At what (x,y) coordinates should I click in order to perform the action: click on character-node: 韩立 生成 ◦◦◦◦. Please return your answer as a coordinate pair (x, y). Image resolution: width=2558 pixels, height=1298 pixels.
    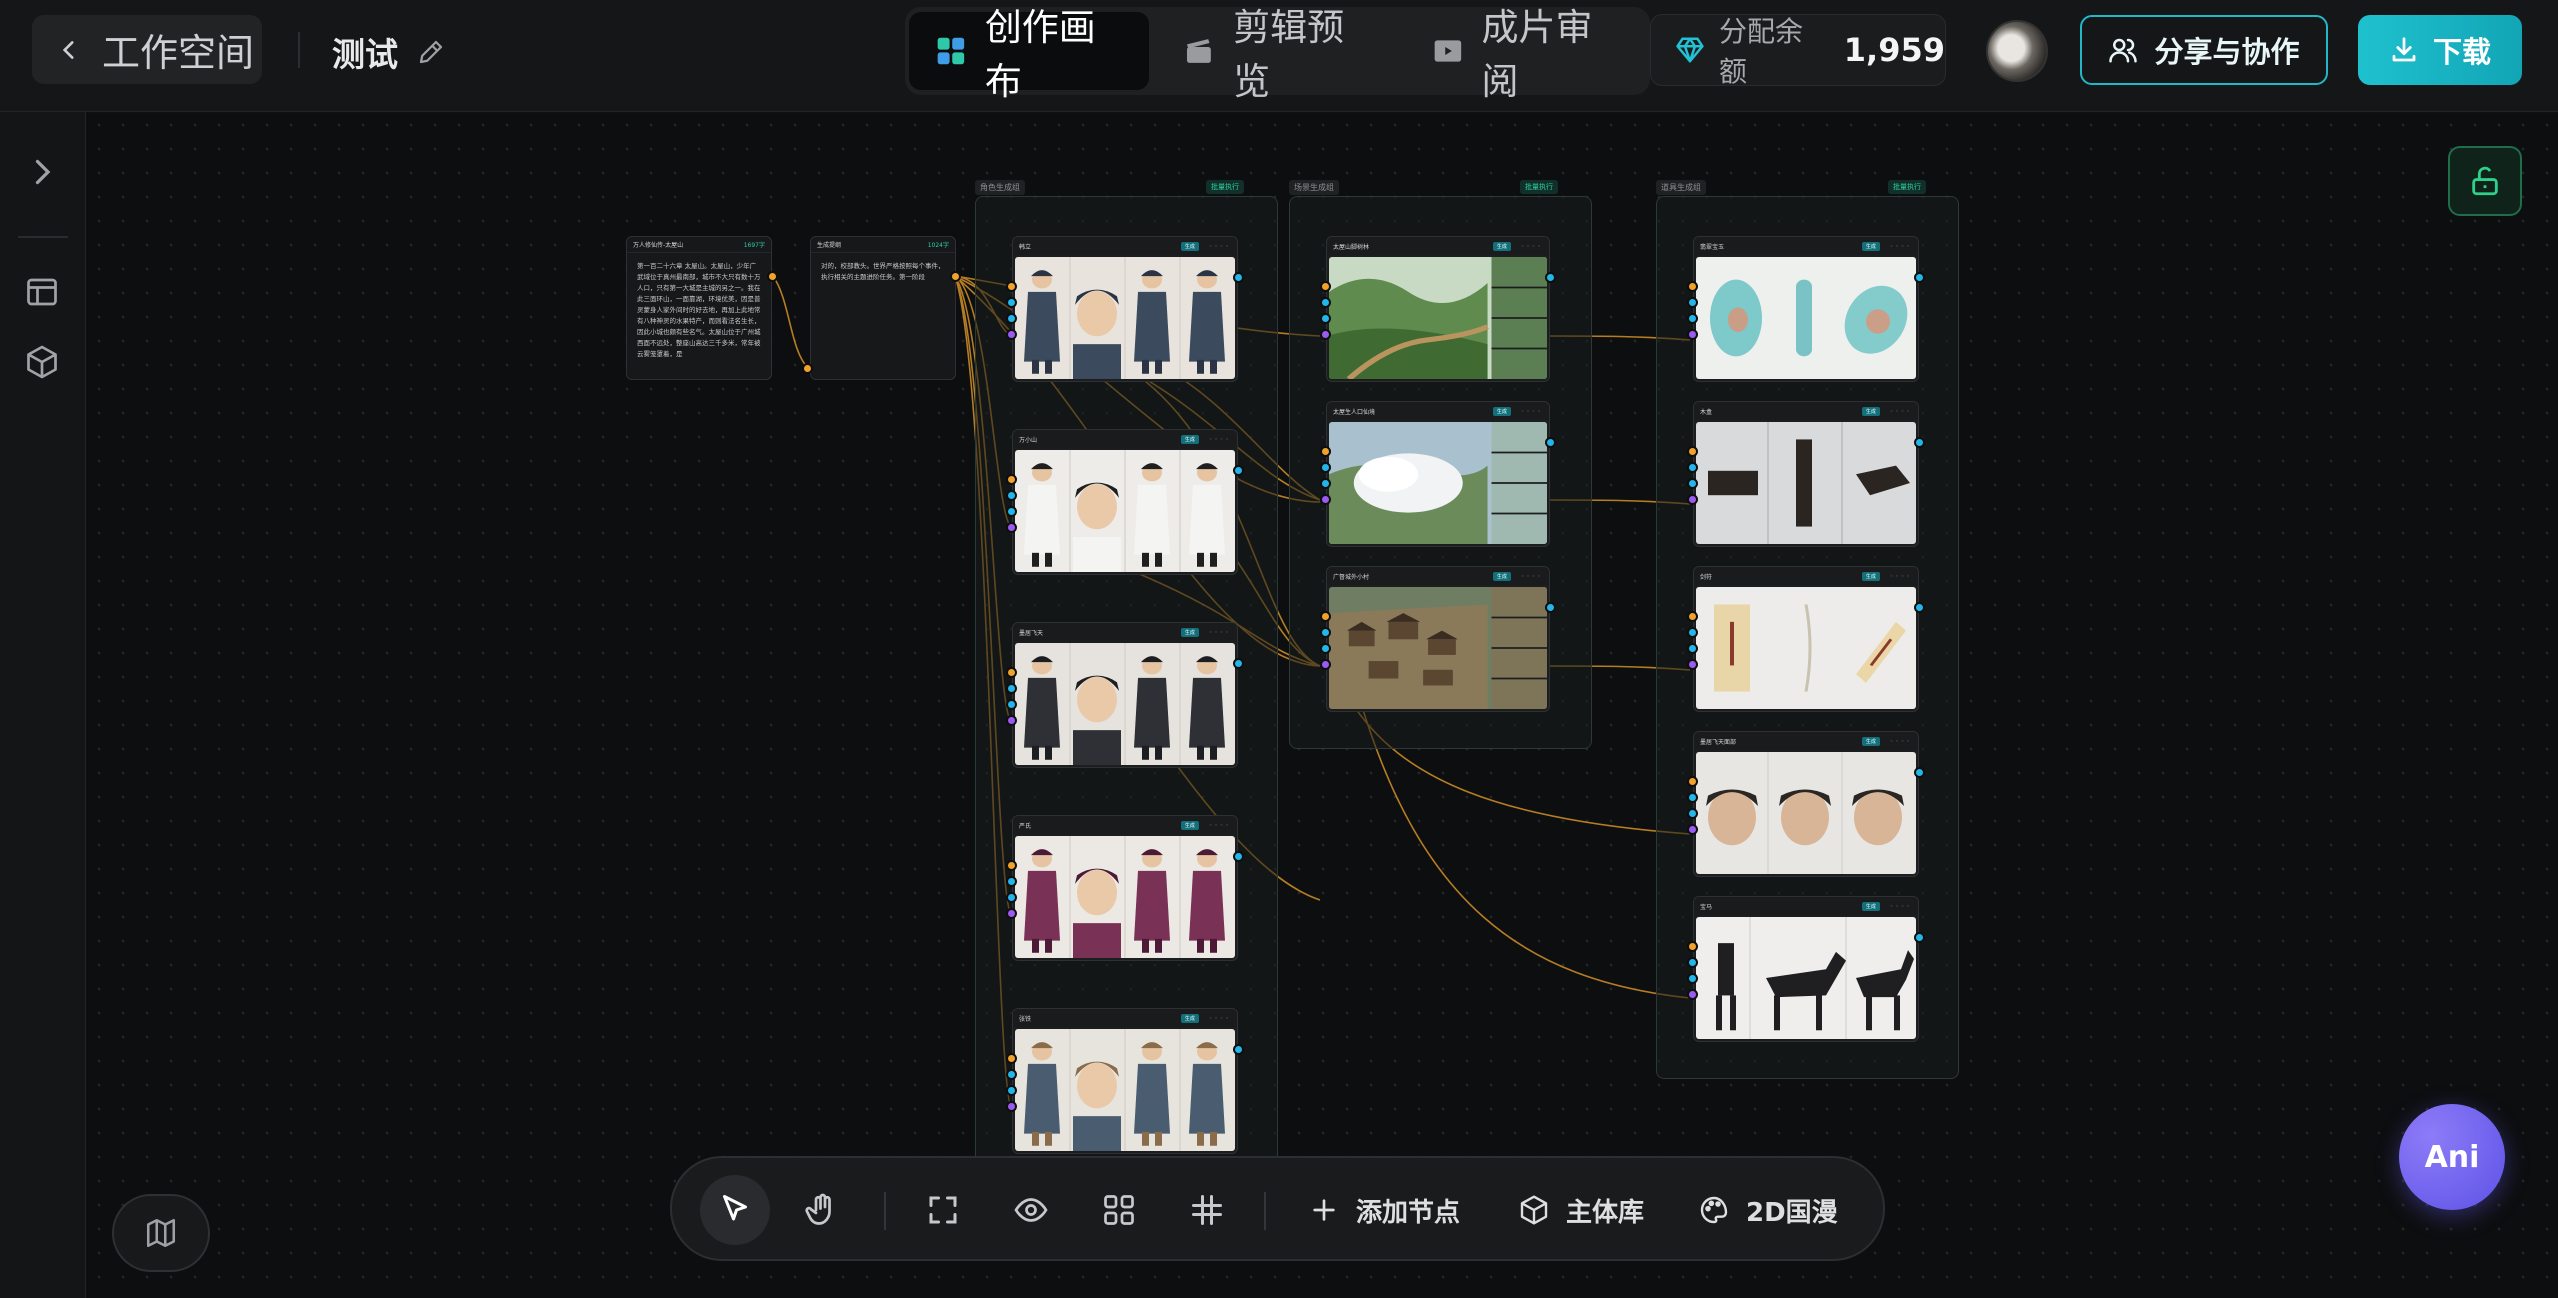
    Looking at the image, I should click on (1125, 309).